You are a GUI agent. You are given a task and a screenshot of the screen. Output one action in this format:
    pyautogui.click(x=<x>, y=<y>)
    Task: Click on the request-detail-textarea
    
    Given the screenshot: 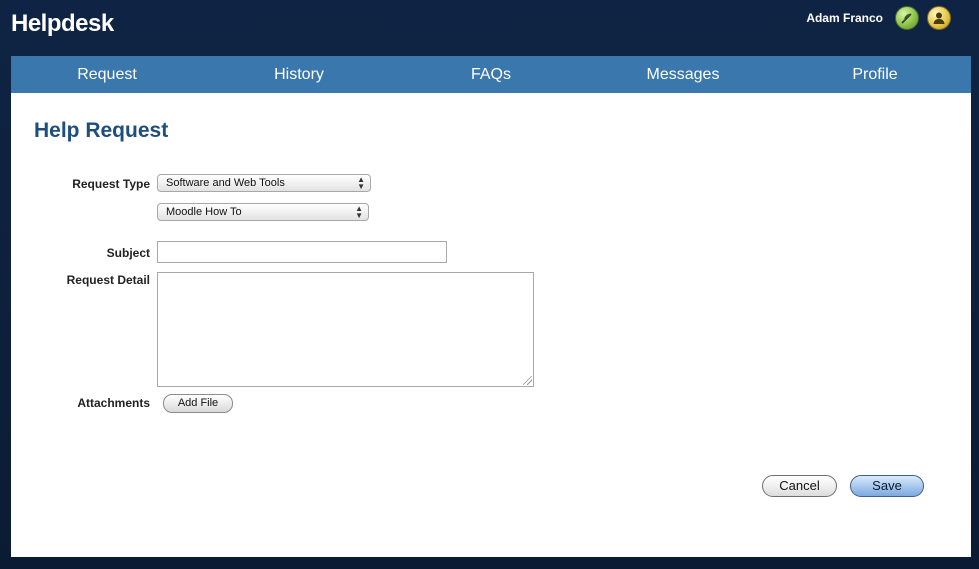 What is the action you would take?
    pyautogui.click(x=345, y=329)
    